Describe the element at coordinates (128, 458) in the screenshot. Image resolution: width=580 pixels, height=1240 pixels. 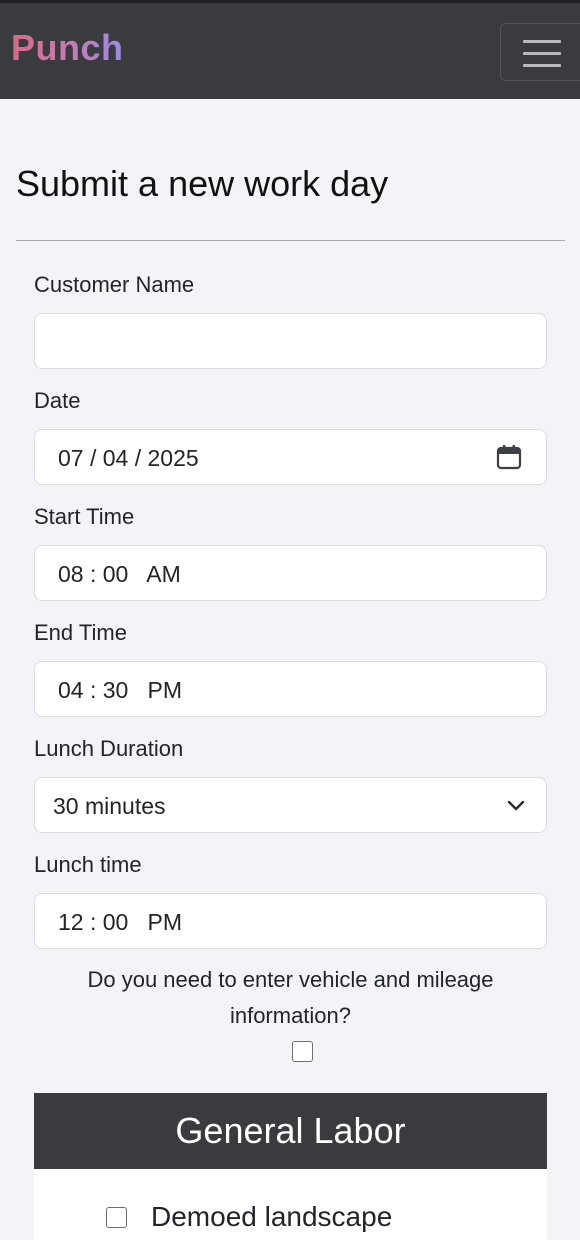
I see `date-value: 07 / 04 / 2025` at that location.